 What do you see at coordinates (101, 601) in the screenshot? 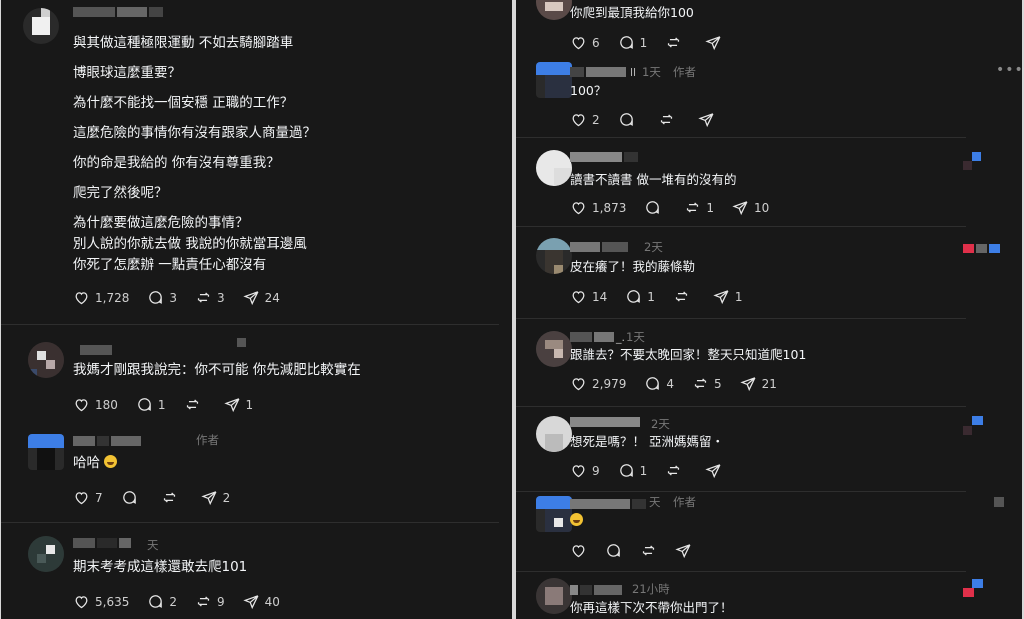
I see `like-button: 5,635` at bounding box center [101, 601].